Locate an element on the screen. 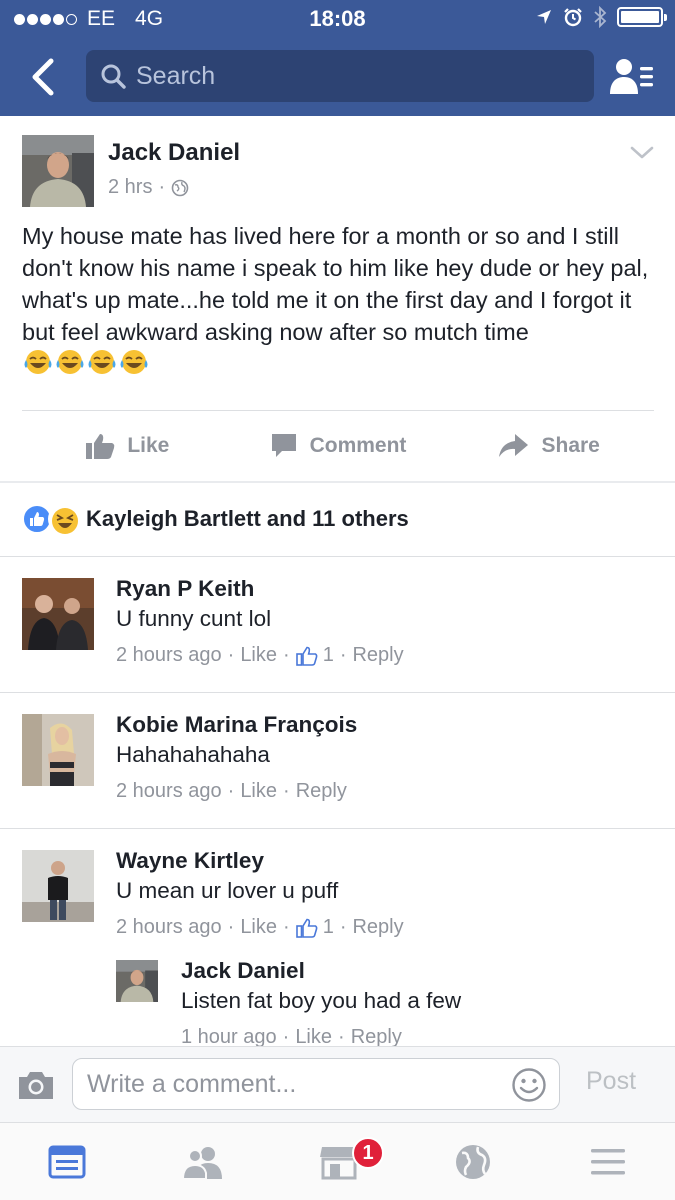 The image size is (675, 1200). smiley-icon is located at coordinates (529, 1085).